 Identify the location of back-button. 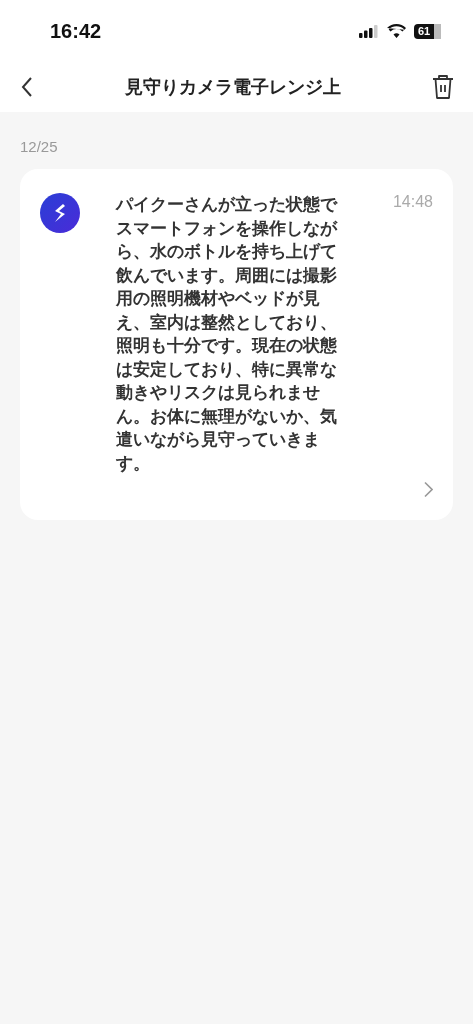
(27, 87).